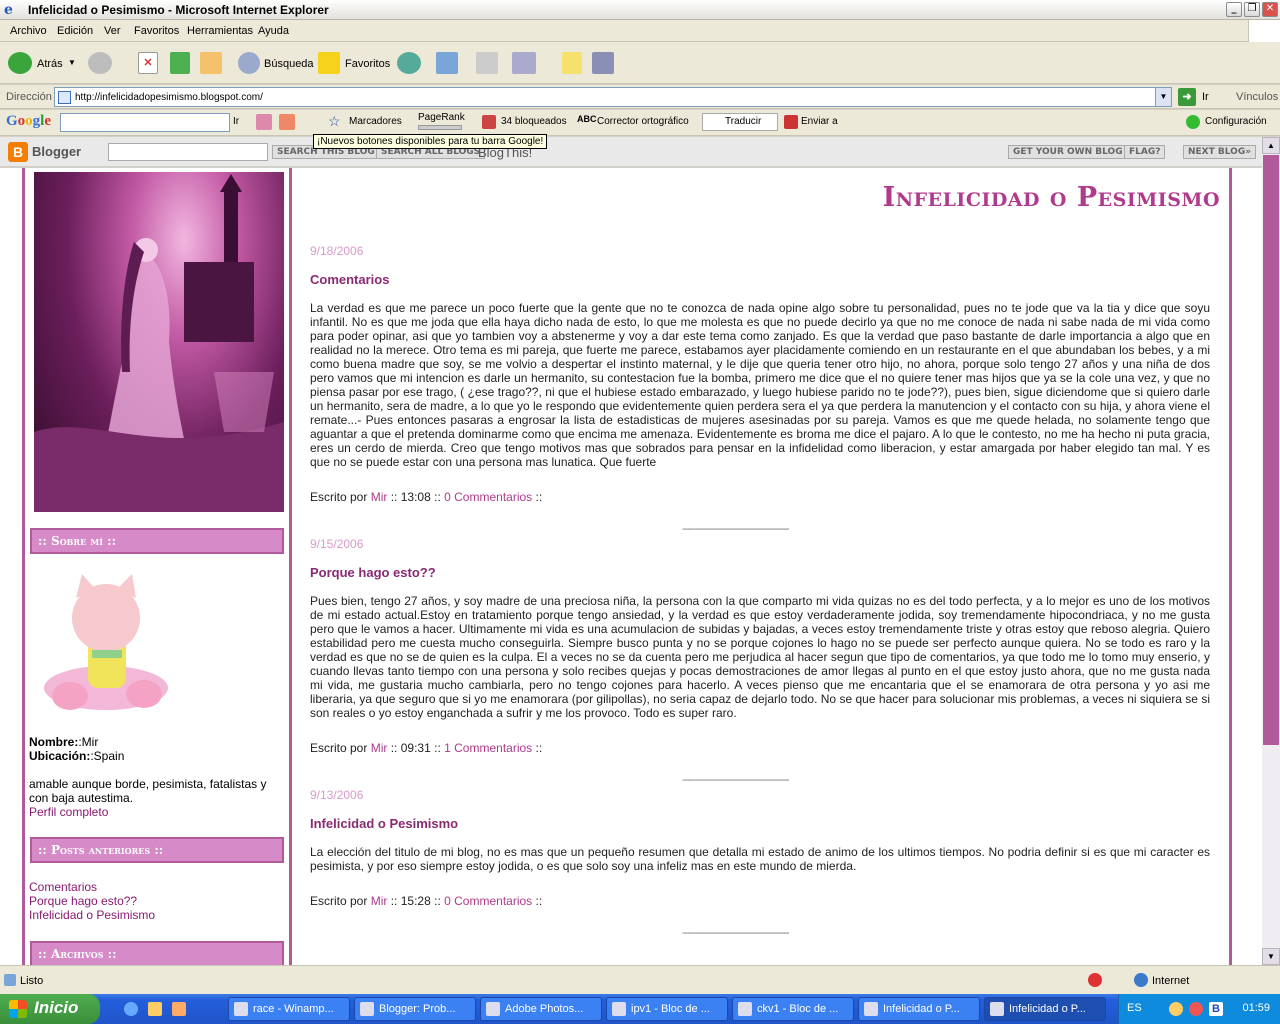 The width and height of the screenshot is (1280, 1024). I want to click on scroll-up-icon: ▲, so click(1271, 145).